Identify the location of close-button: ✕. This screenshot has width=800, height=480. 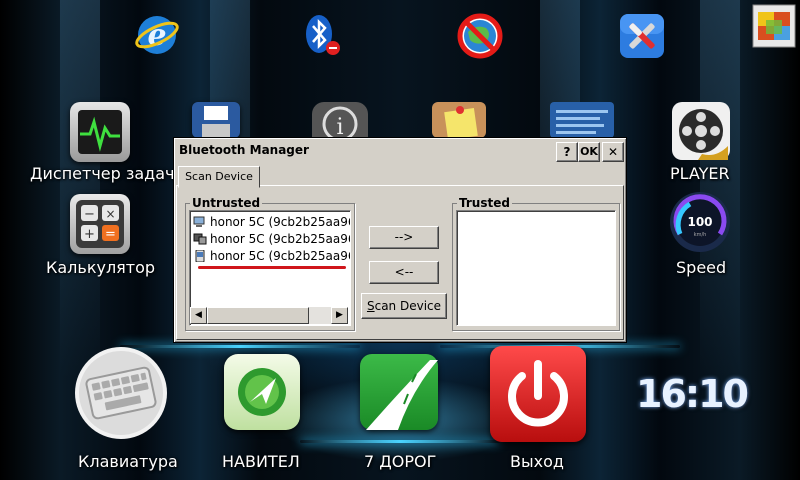
(613, 152).